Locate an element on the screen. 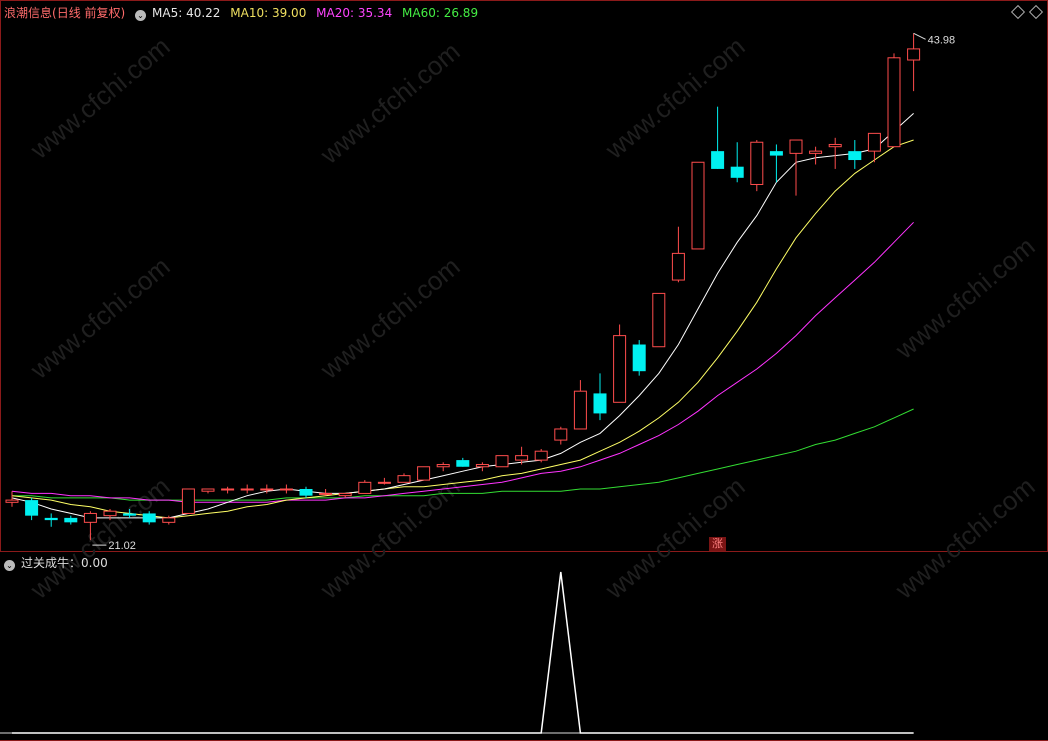  high-pointer is located at coordinates (919, 36).